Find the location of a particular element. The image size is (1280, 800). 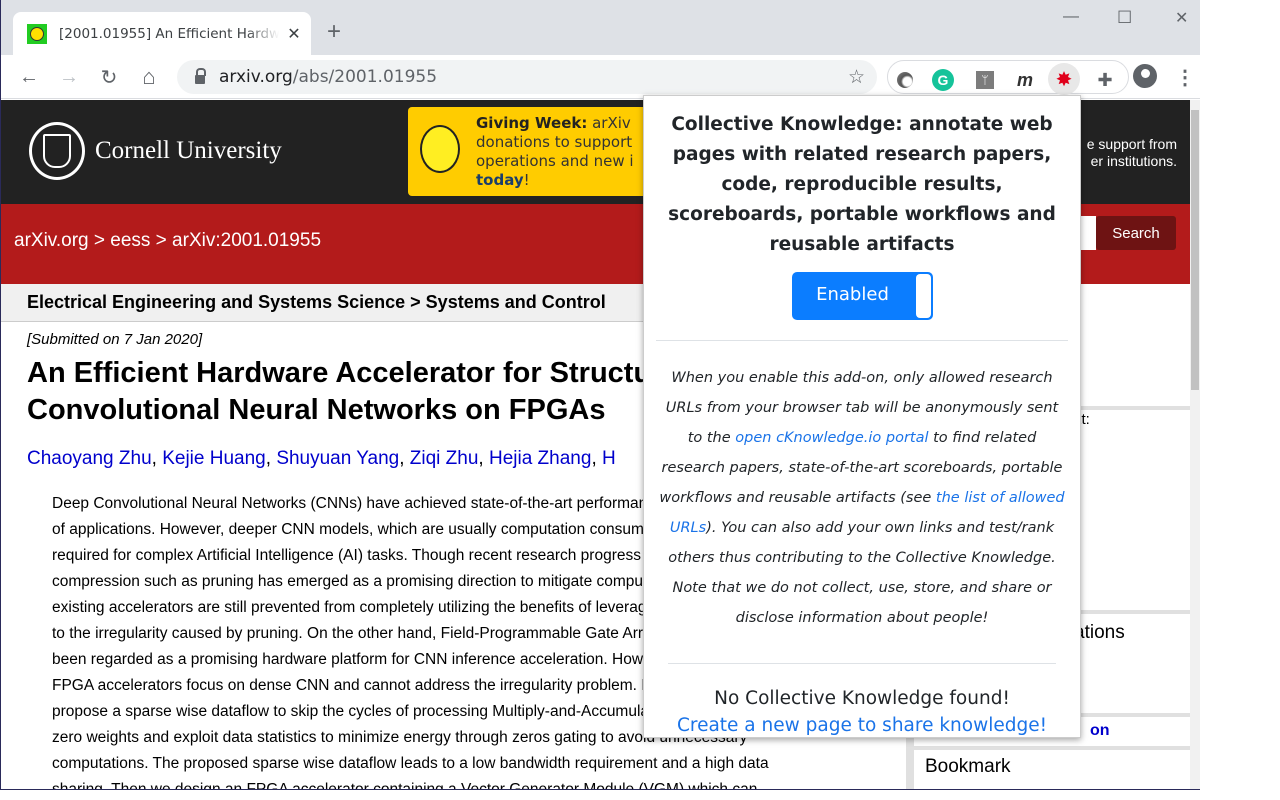

author-link: Kejie Huang is located at coordinates (214, 458).